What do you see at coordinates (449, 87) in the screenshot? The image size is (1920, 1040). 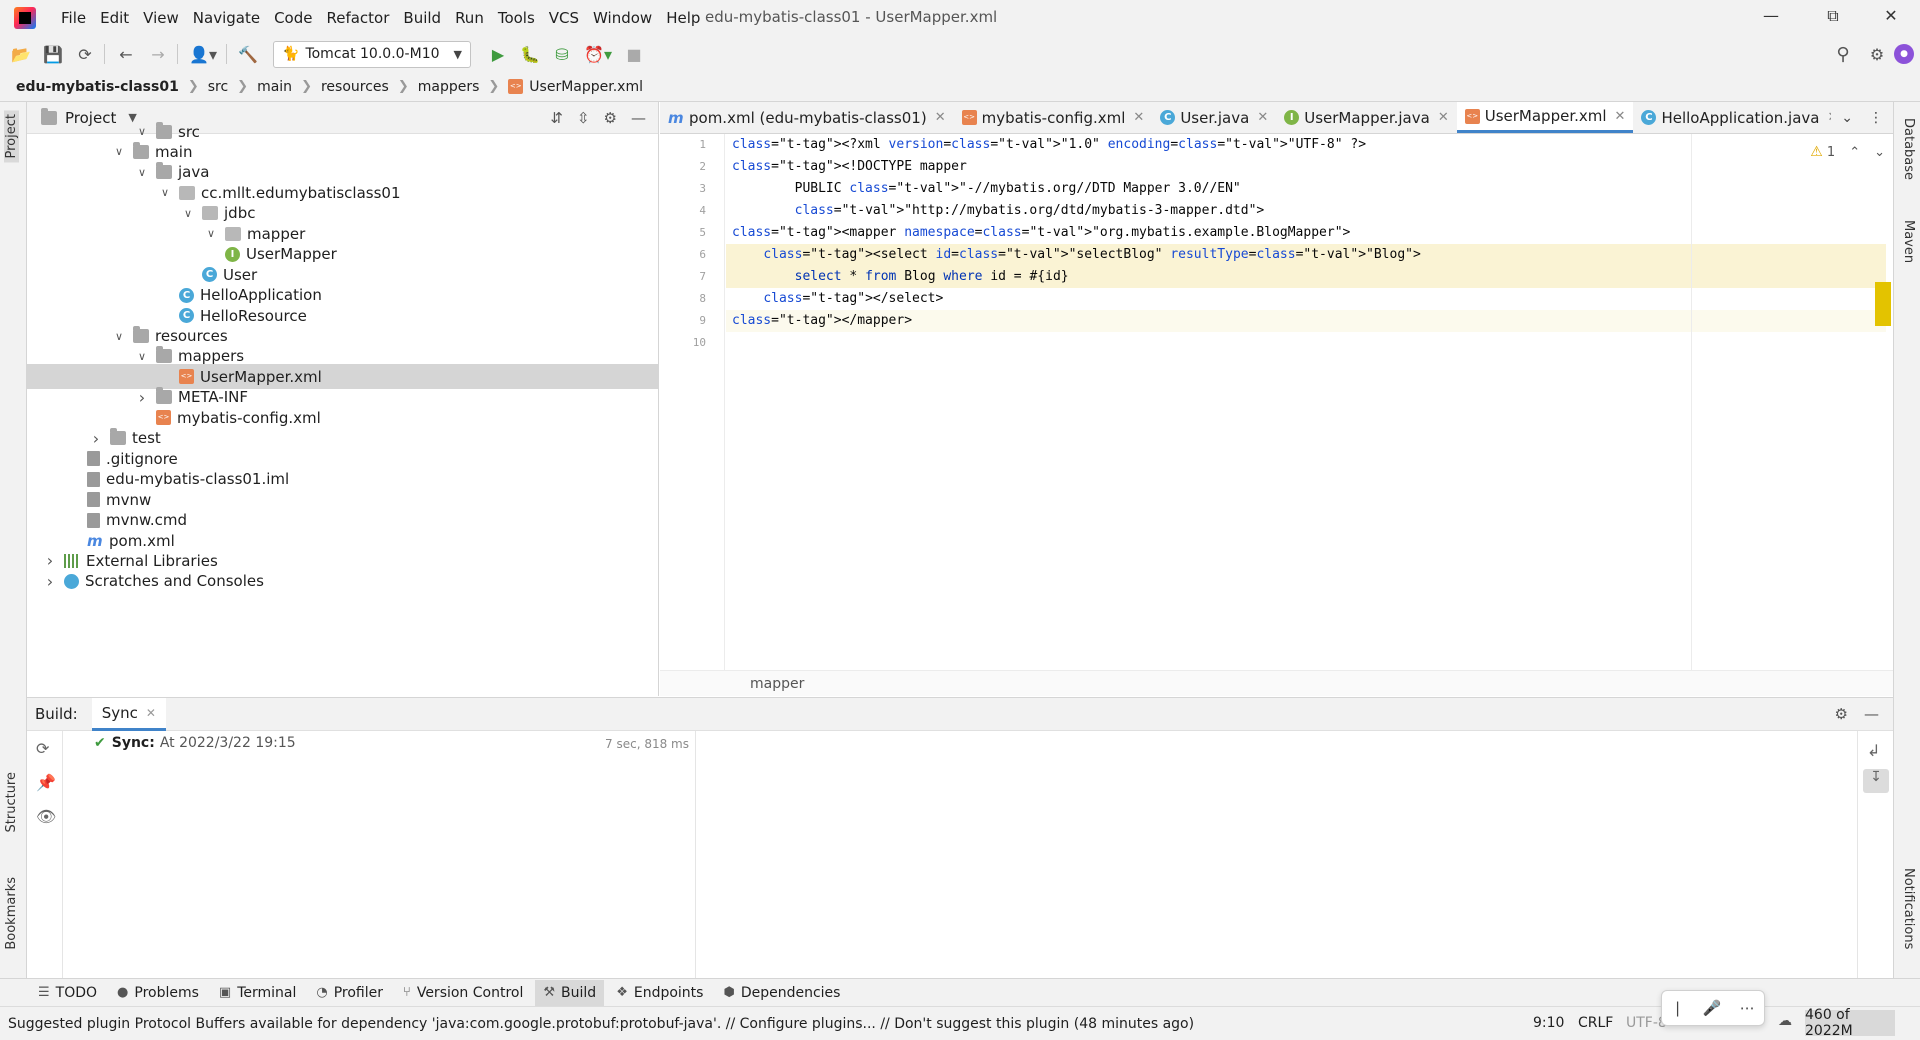 I see `breadcrumb-mappers: mappers` at bounding box center [449, 87].